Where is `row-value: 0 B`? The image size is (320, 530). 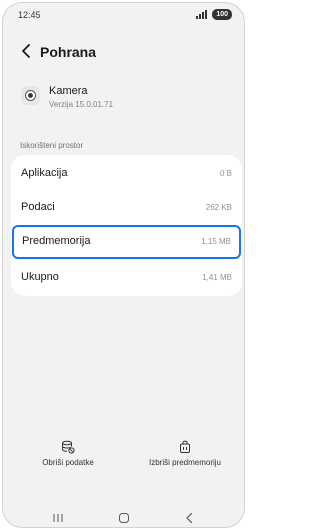 row-value: 0 B is located at coordinates (225, 173).